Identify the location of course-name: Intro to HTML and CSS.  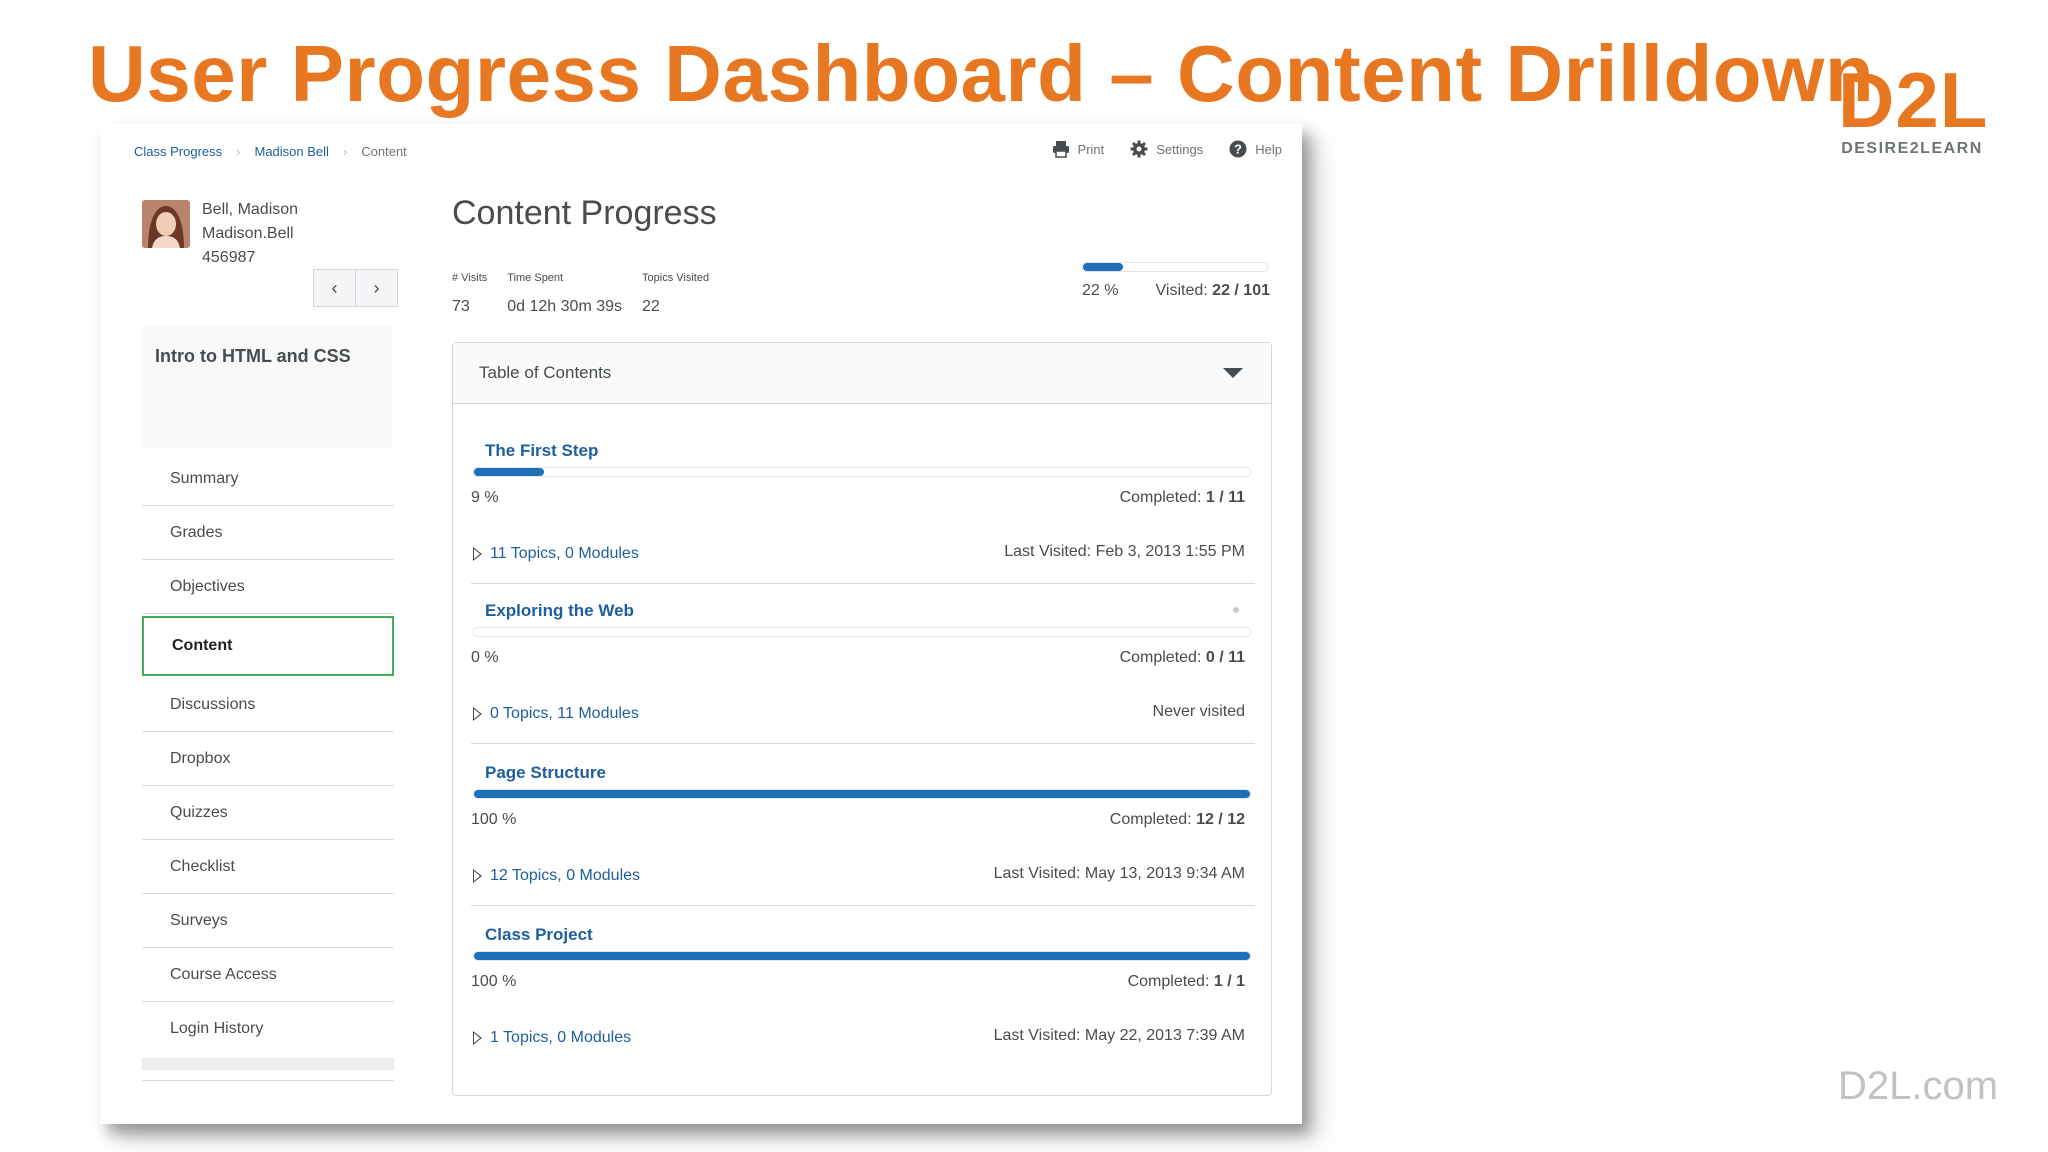
(253, 356).